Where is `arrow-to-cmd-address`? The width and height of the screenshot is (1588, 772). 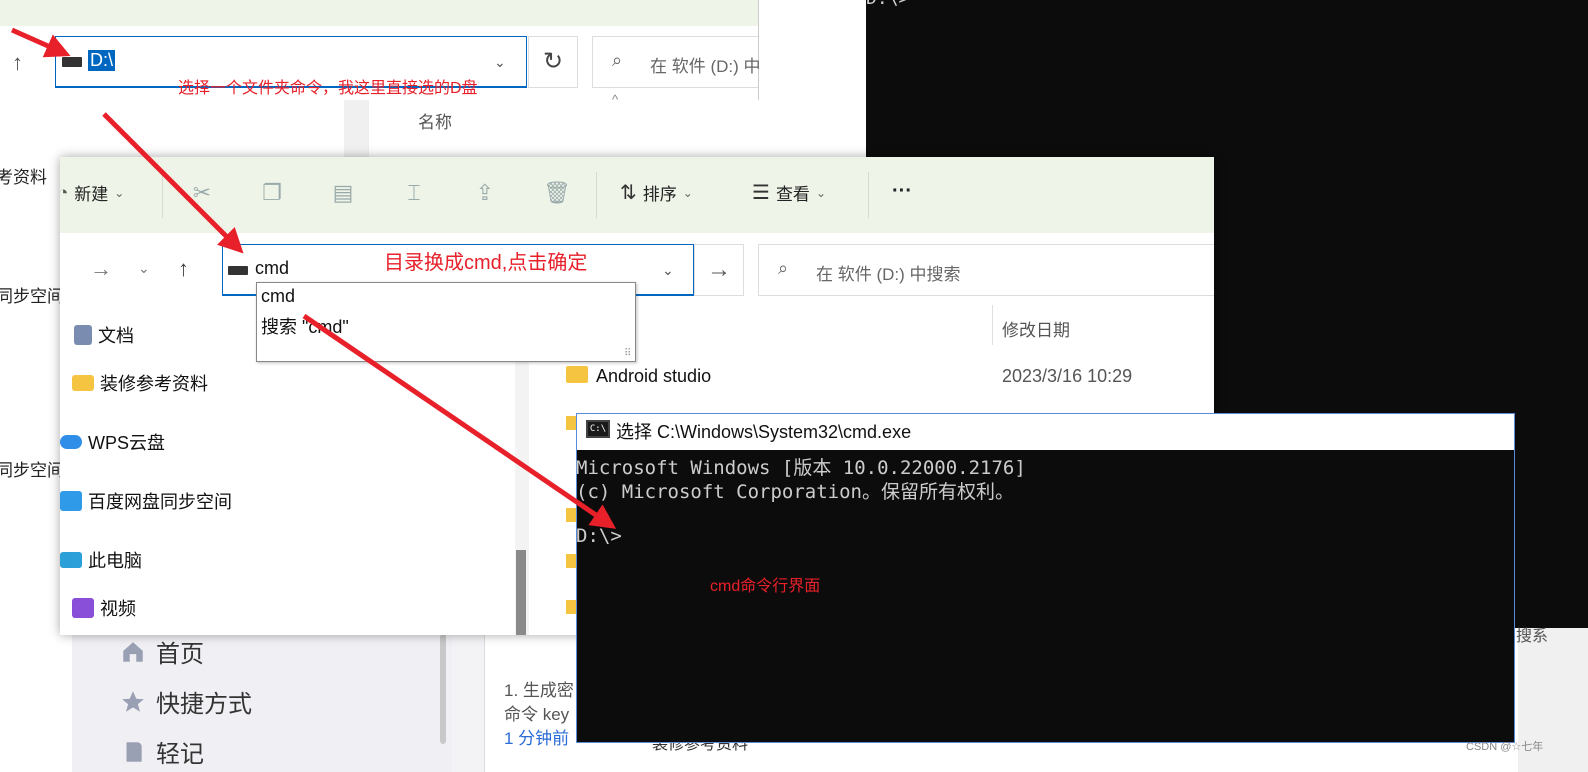 arrow-to-cmd-address is located at coordinates (173, 183).